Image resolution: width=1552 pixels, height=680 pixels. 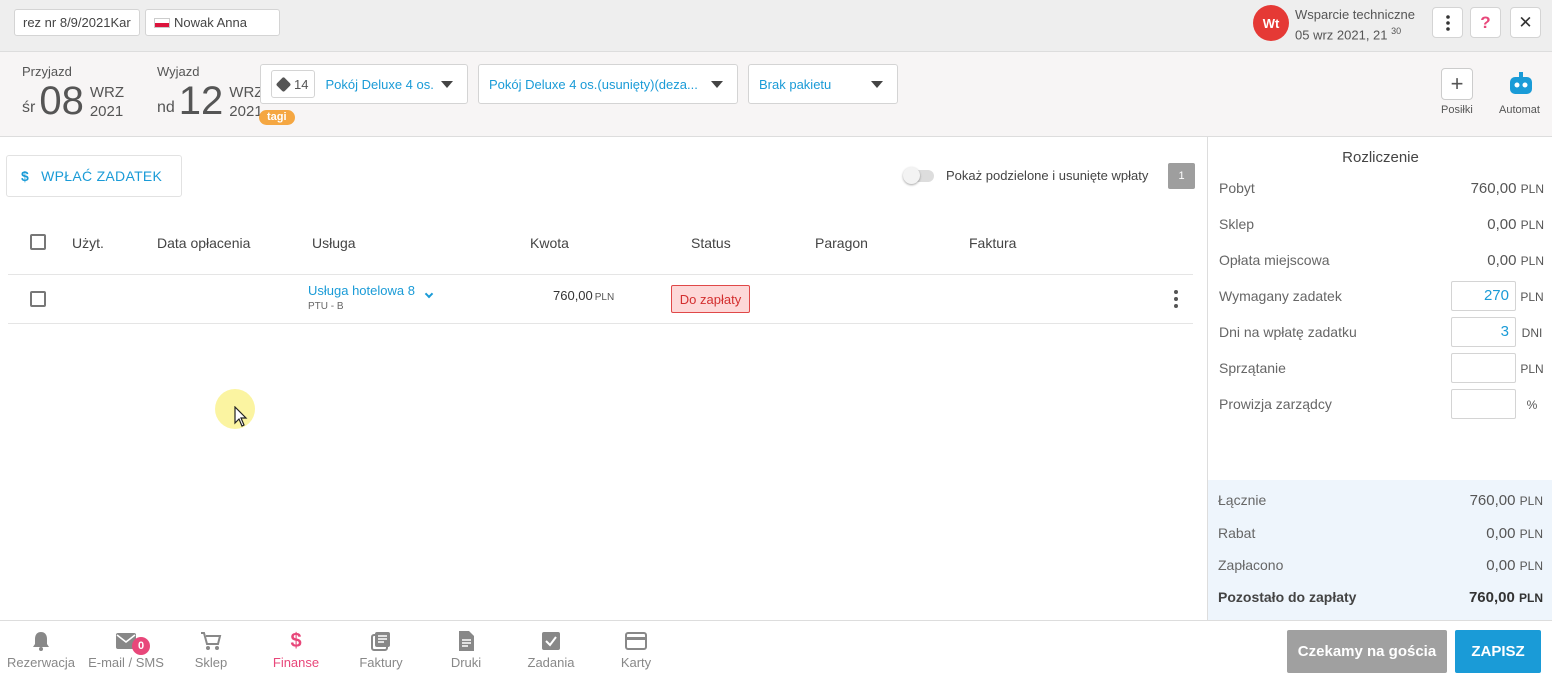 I want to click on user-date: 05 wrz 2021, 21 30, so click(x=1355, y=33).